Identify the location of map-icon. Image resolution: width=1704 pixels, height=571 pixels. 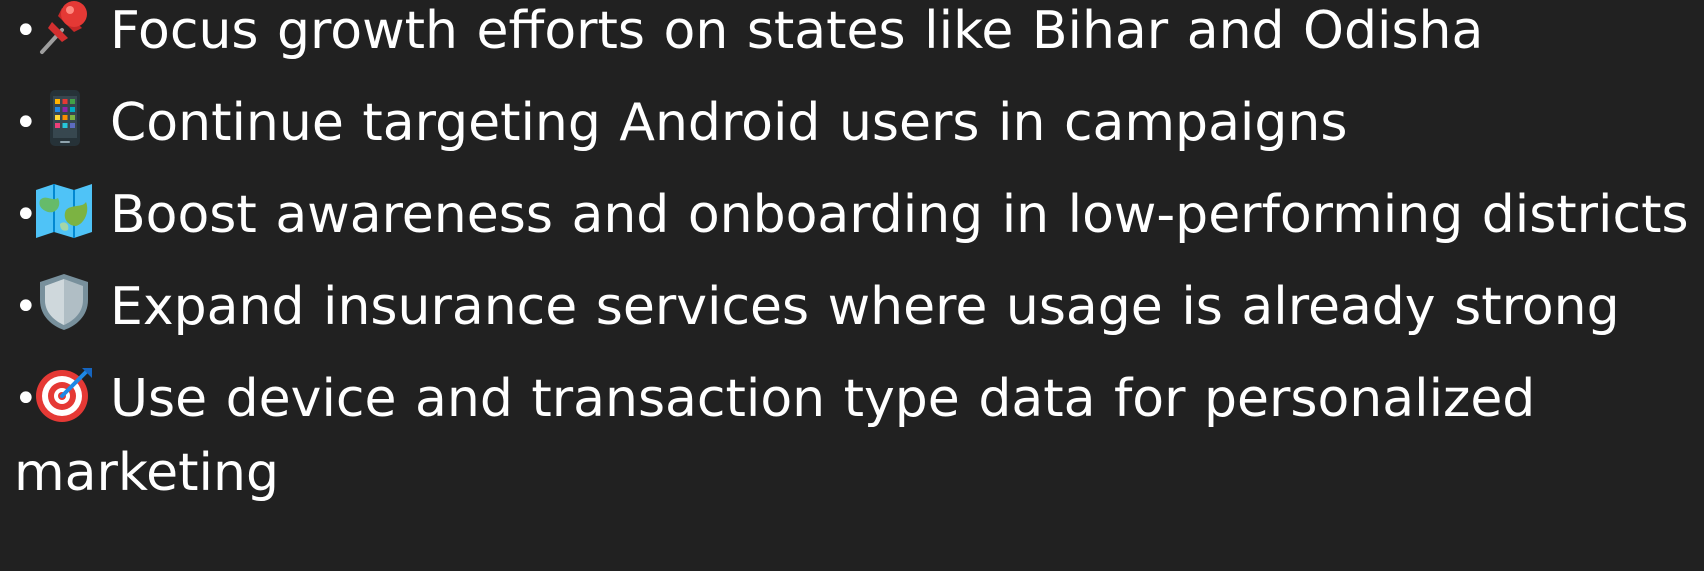
(64, 210).